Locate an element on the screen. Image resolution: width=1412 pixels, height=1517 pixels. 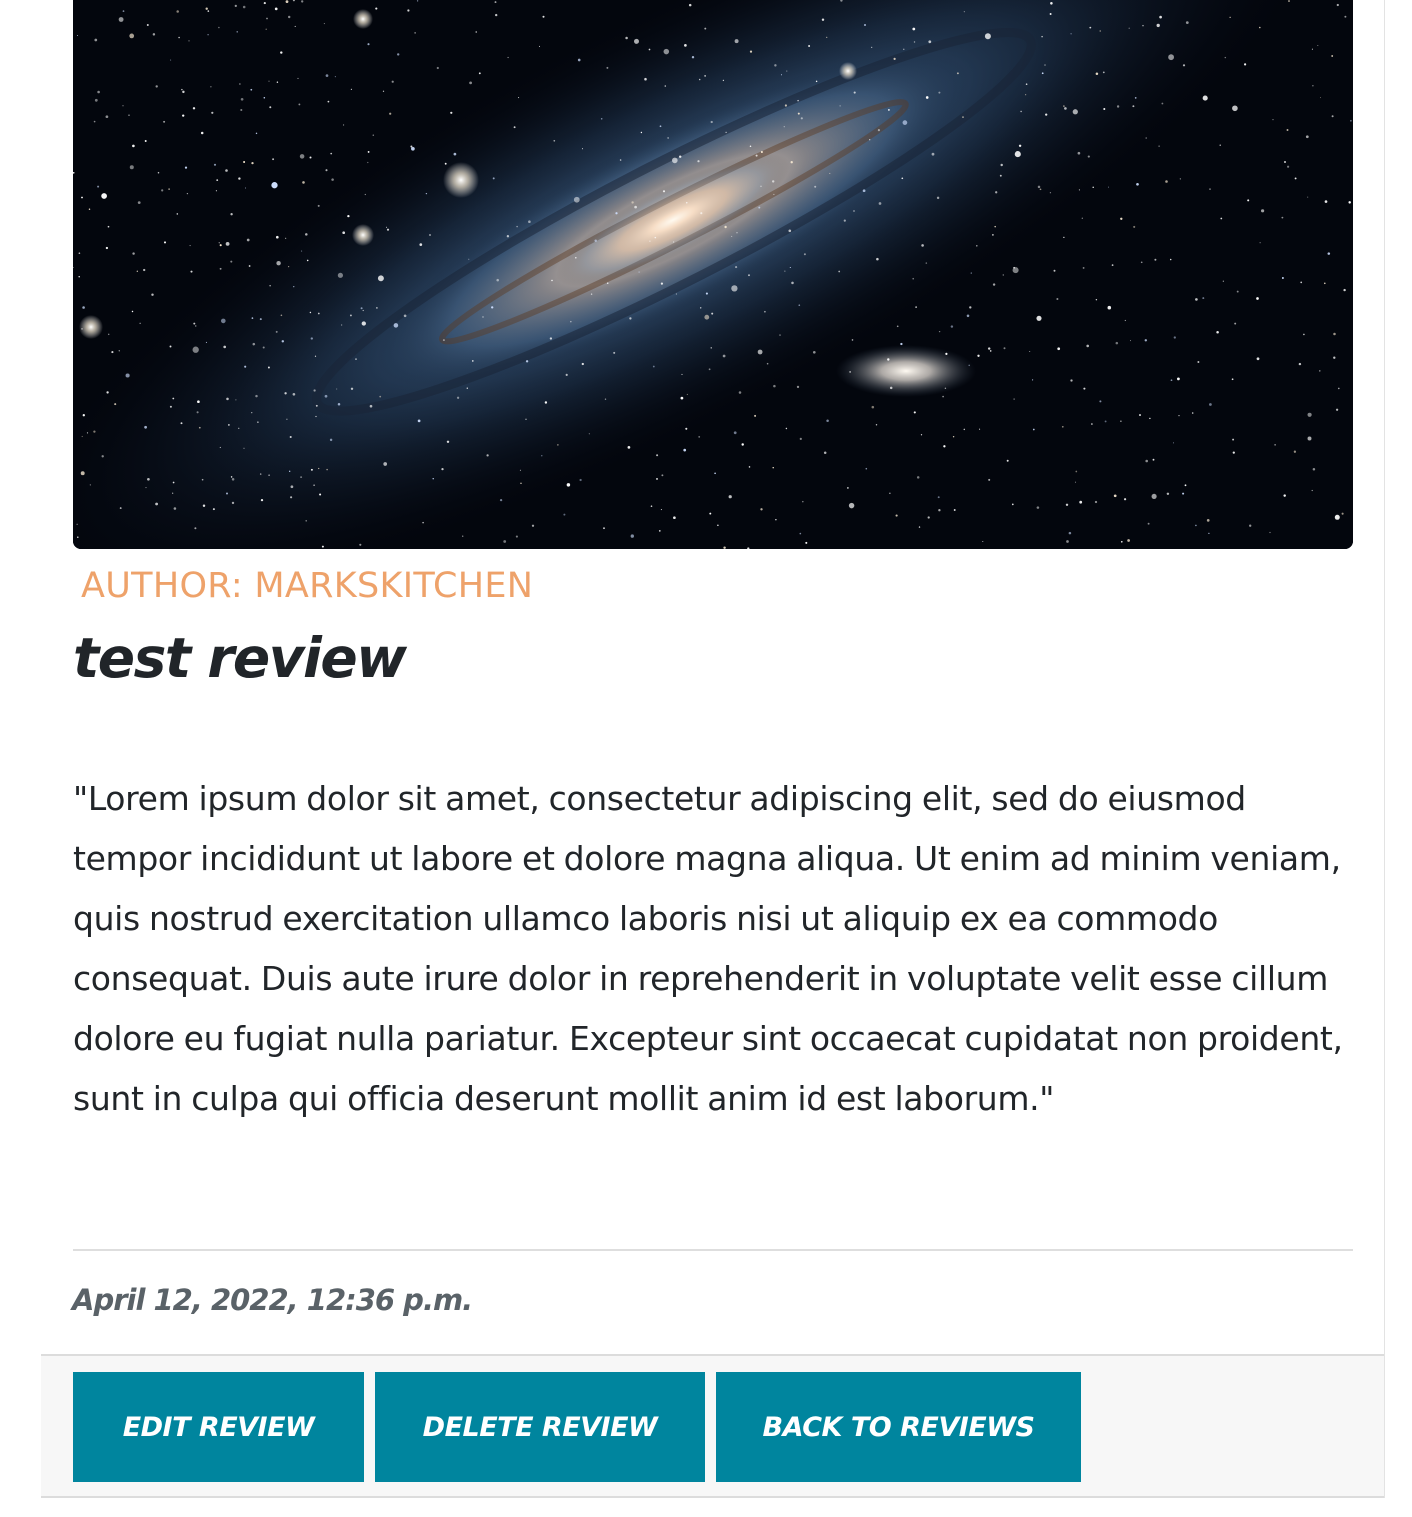
review-date: April 12, 2022, 12:36 p.m. is located at coordinates (272, 1300).